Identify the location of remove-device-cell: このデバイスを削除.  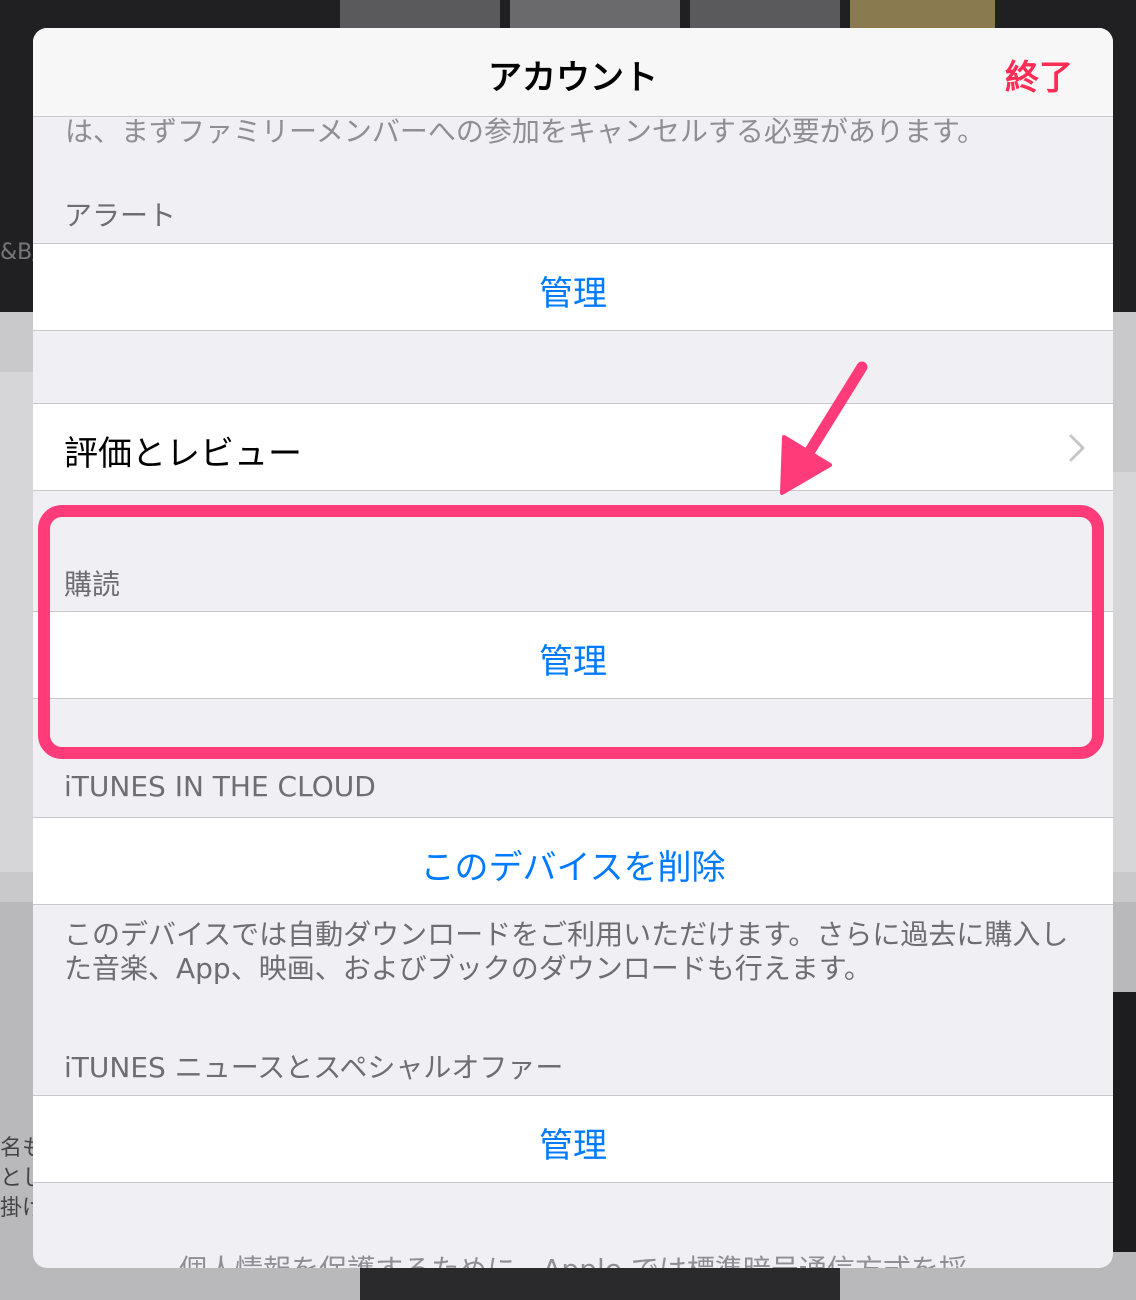
(573, 861).